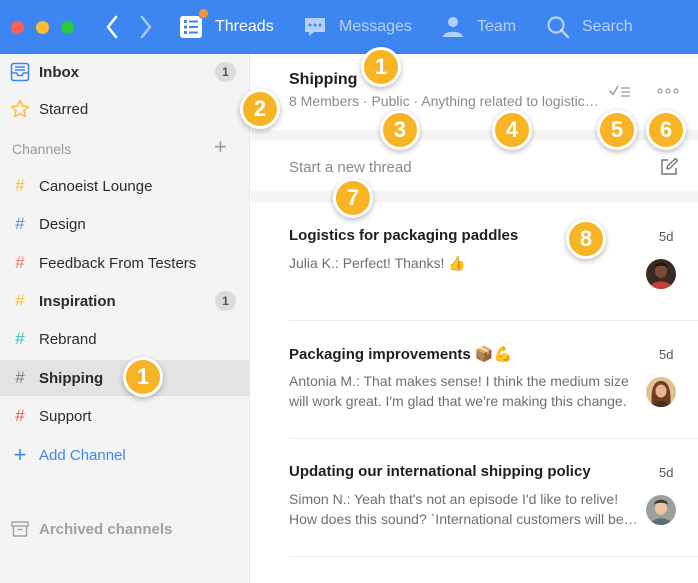 Image resolution: width=698 pixels, height=583 pixels. I want to click on archived-channels-button: Archived channels, so click(91, 529).